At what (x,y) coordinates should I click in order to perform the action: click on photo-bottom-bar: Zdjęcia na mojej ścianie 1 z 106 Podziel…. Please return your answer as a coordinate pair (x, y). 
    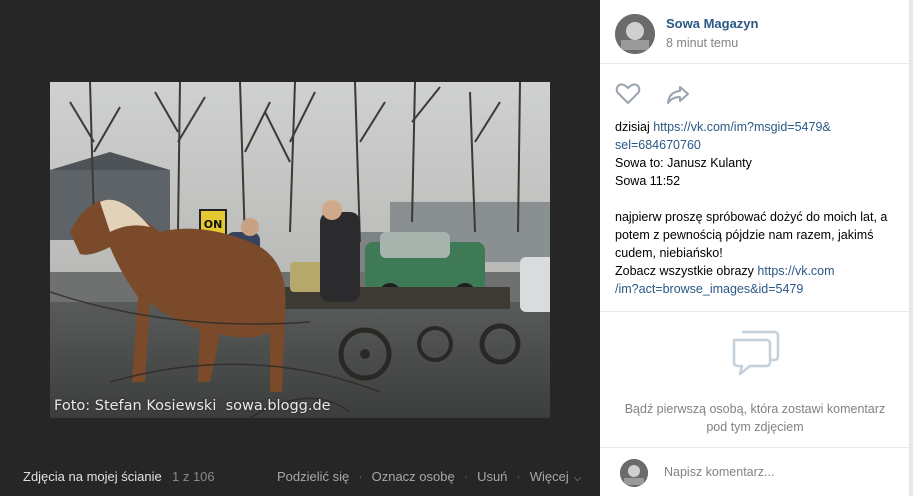
    Looking at the image, I should click on (300, 476).